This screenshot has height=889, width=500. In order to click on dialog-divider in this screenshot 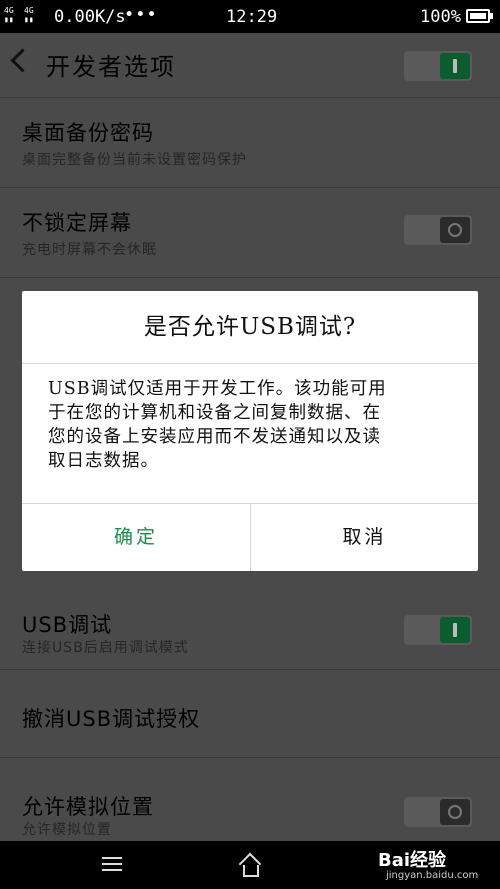, I will do `click(250, 363)`.